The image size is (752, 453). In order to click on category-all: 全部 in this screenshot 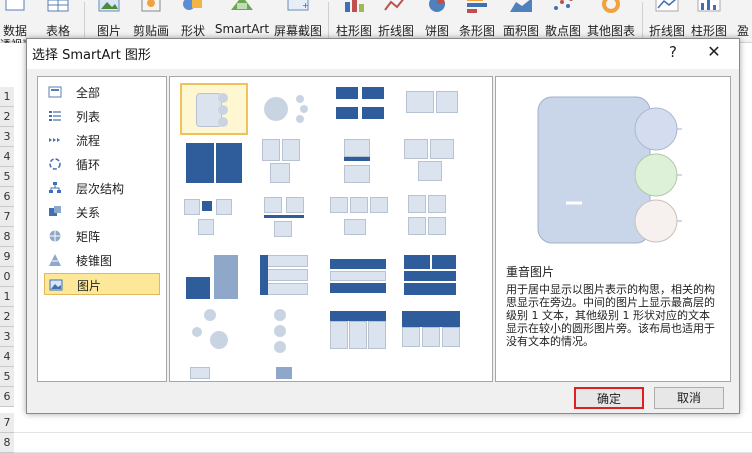, I will do `click(102, 92)`.